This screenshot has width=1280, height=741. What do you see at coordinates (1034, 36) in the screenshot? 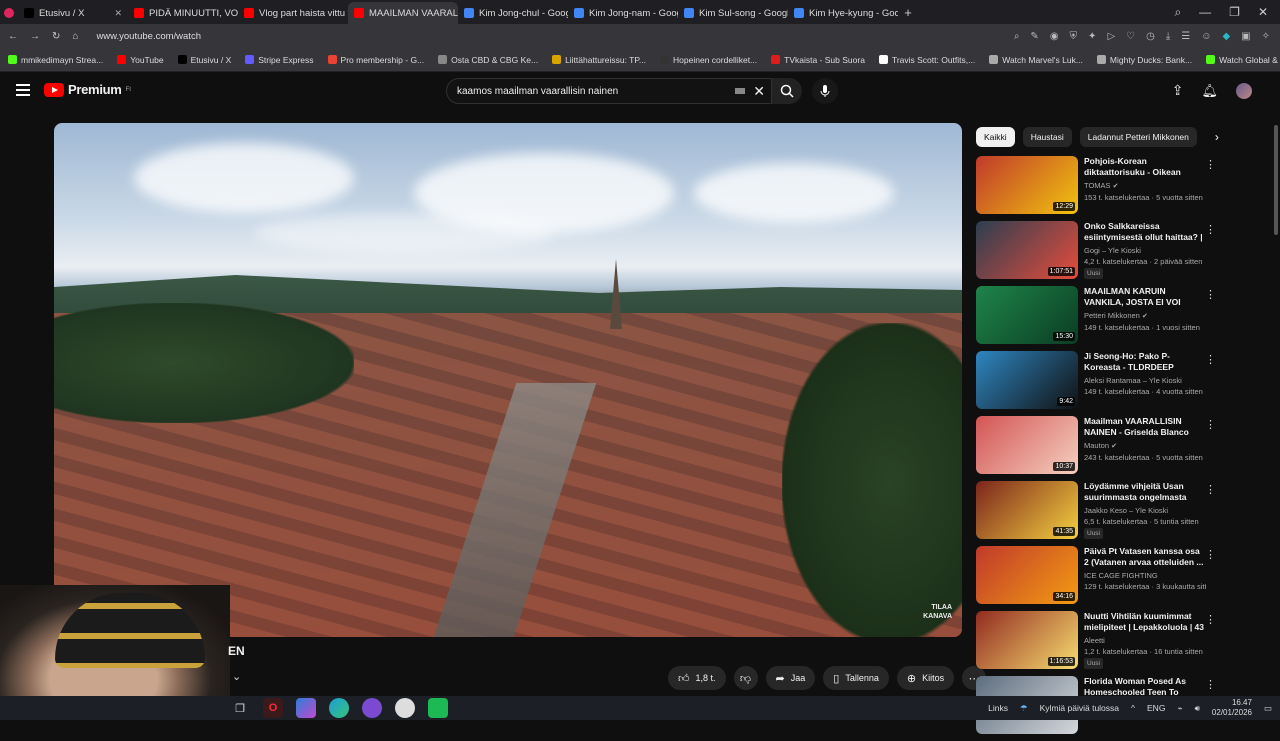
I see `screenshot-icon: ✎` at bounding box center [1034, 36].